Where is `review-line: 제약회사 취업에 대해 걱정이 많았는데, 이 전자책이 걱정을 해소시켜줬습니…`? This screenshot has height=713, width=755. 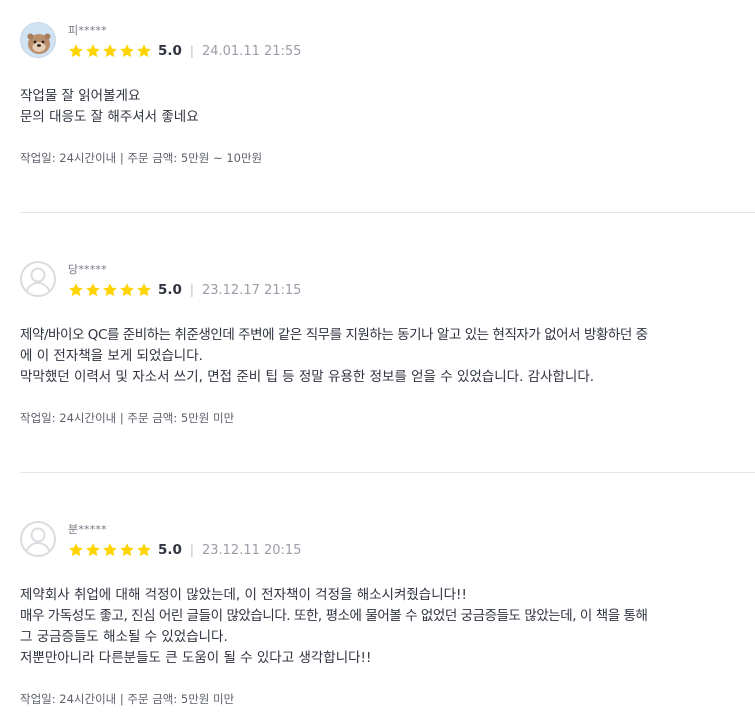
review-line: 제약회사 취업에 대해 걱정이 많았는데, 이 전자책이 걱정을 해소시켜줬습니… is located at coordinates (243, 595).